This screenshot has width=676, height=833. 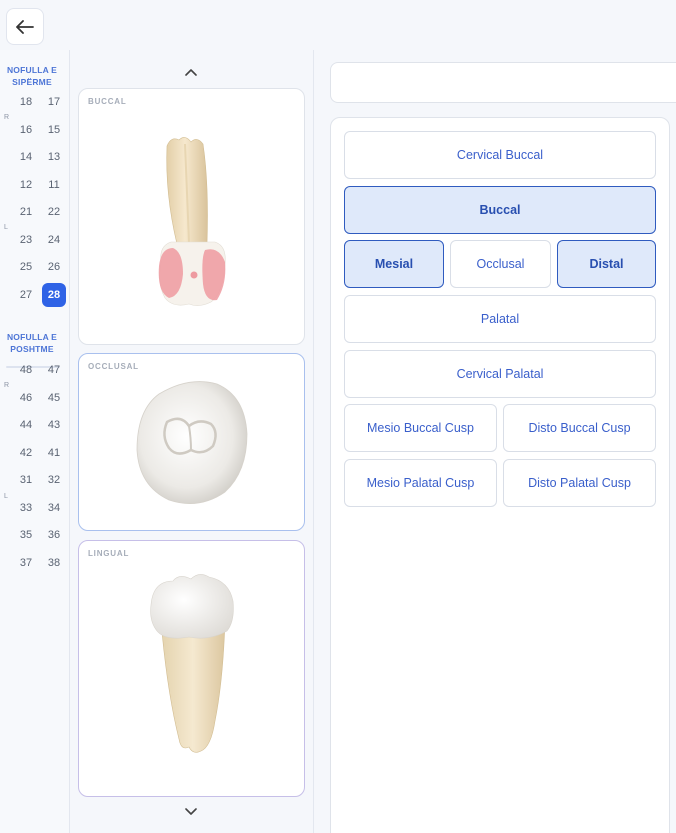 I want to click on tooth-43-button: 43, so click(x=54, y=425).